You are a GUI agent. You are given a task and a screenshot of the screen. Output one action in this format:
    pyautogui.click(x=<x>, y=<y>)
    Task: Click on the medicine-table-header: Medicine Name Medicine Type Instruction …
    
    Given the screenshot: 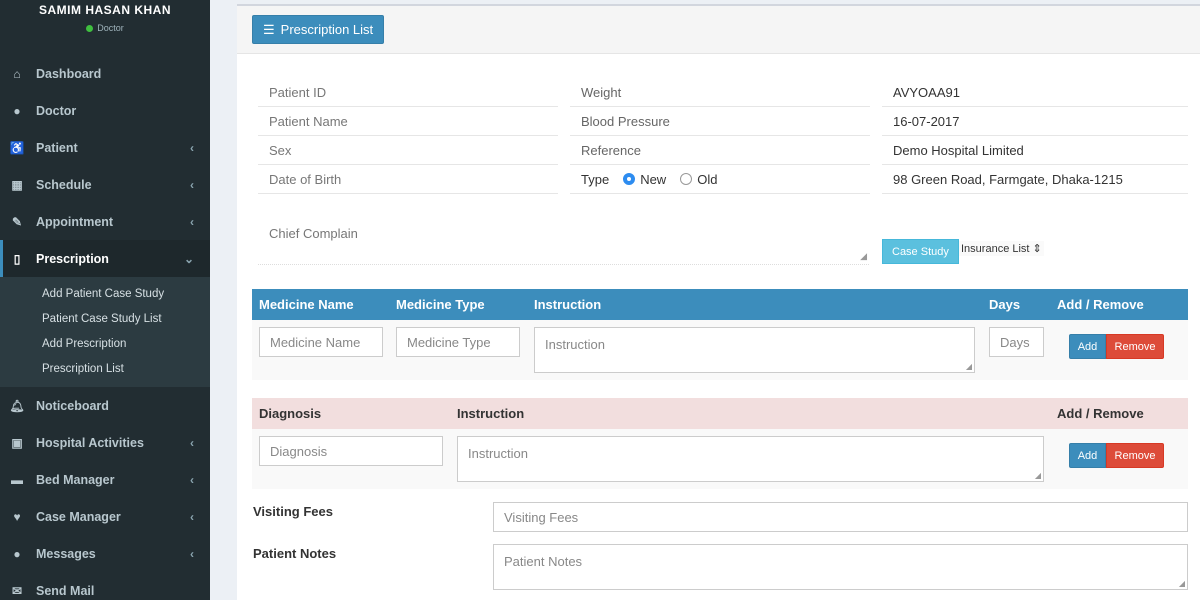 What is the action you would take?
    pyautogui.click(x=720, y=304)
    